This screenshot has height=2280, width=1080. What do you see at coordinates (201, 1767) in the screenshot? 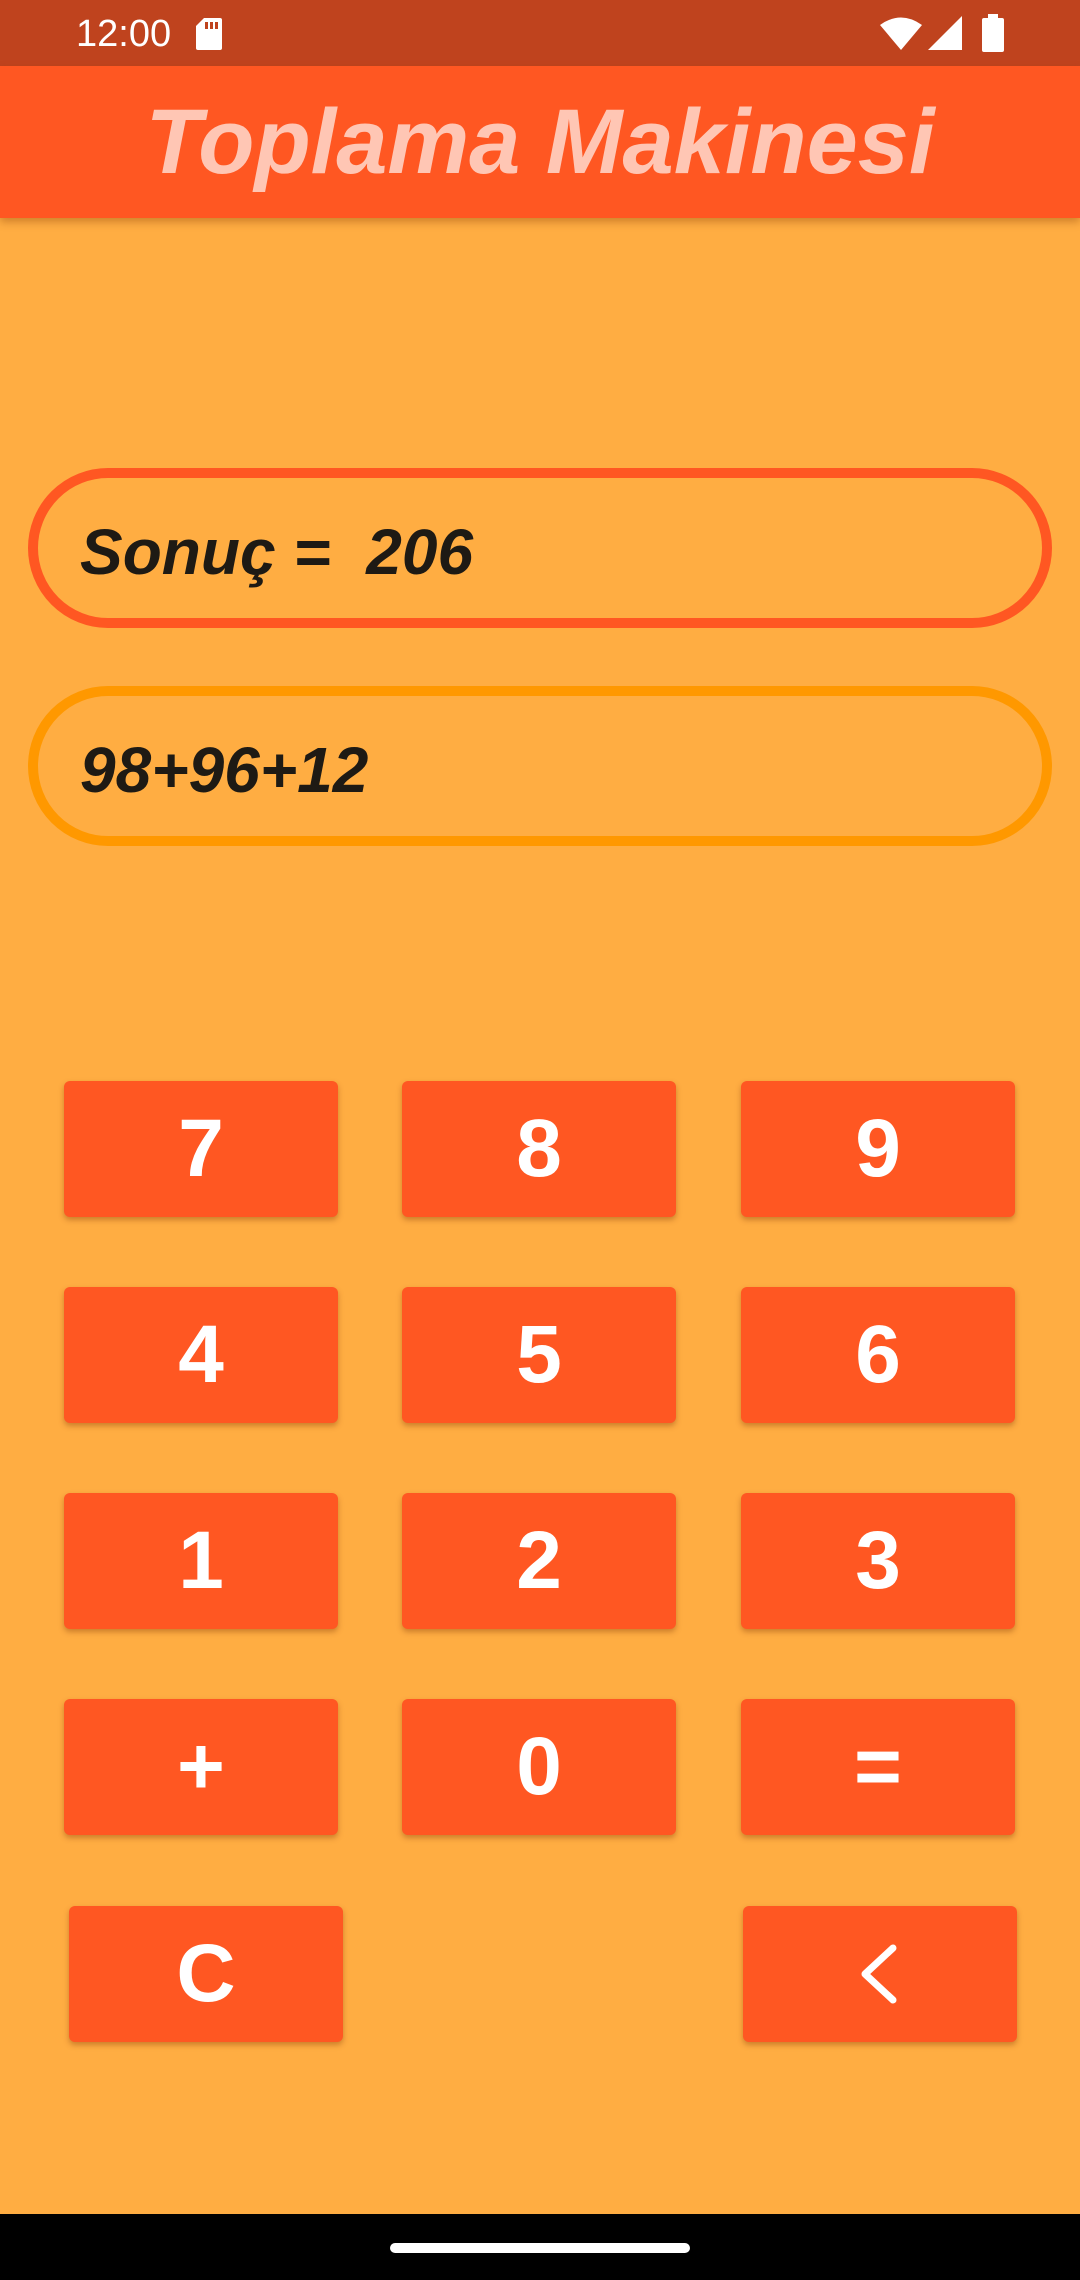
I see `plus-button: +` at bounding box center [201, 1767].